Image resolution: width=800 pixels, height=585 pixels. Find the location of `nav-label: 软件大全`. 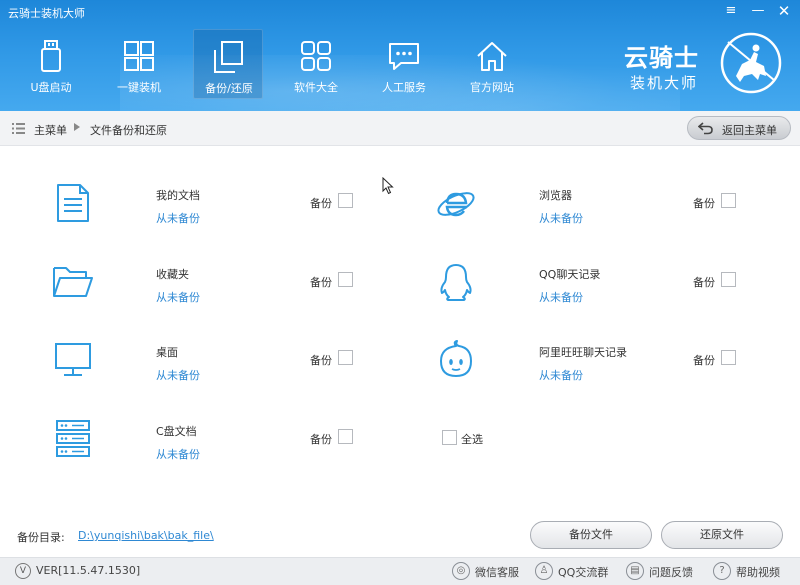

nav-label: 软件大全 is located at coordinates (316, 87).